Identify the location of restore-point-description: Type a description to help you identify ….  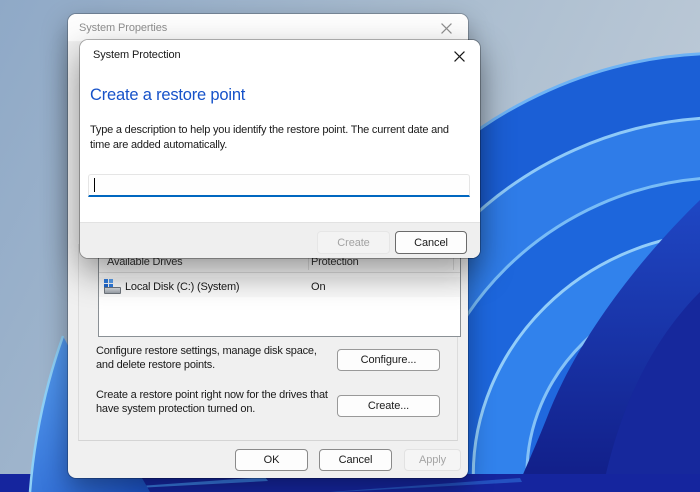
(269, 137).